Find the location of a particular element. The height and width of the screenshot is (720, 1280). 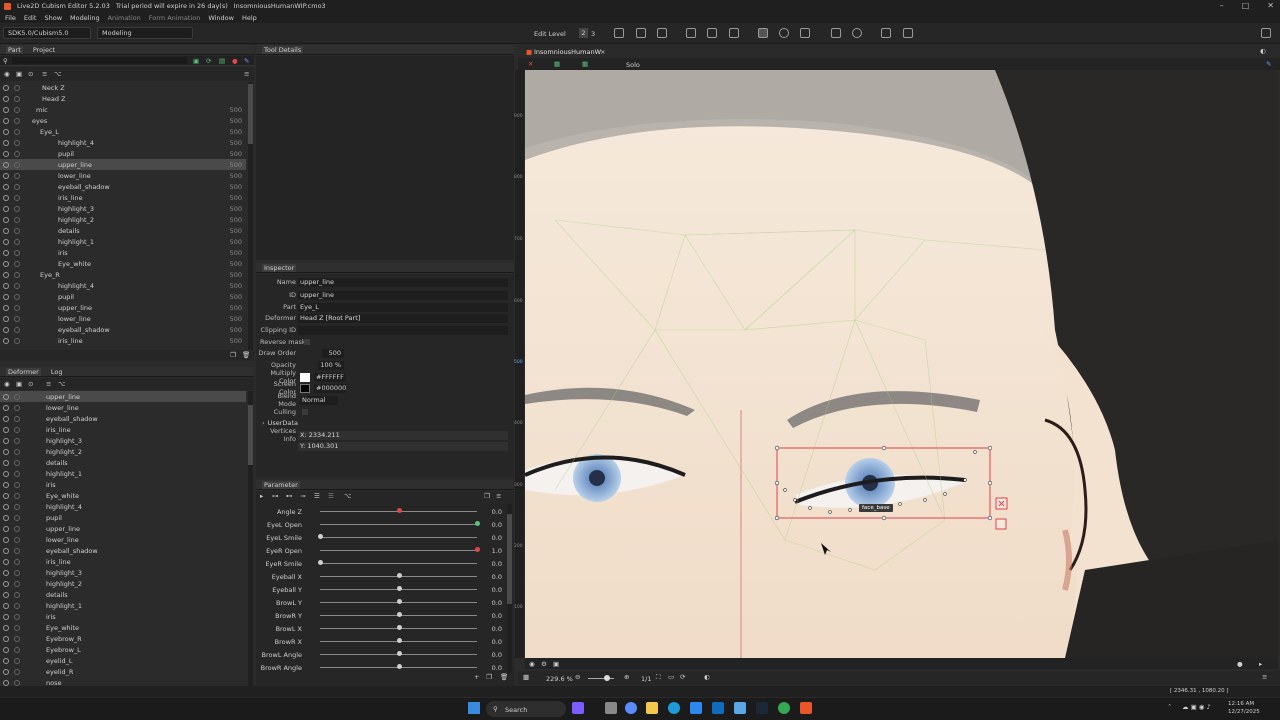

id-field: upper_line is located at coordinates (403, 295).